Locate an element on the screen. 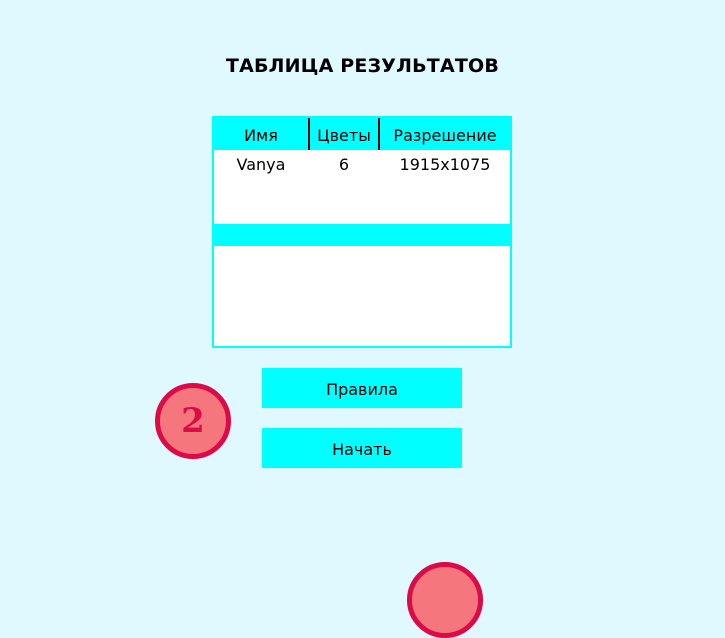 The image size is (725, 638). cell-colors: 6 is located at coordinates (344, 164).